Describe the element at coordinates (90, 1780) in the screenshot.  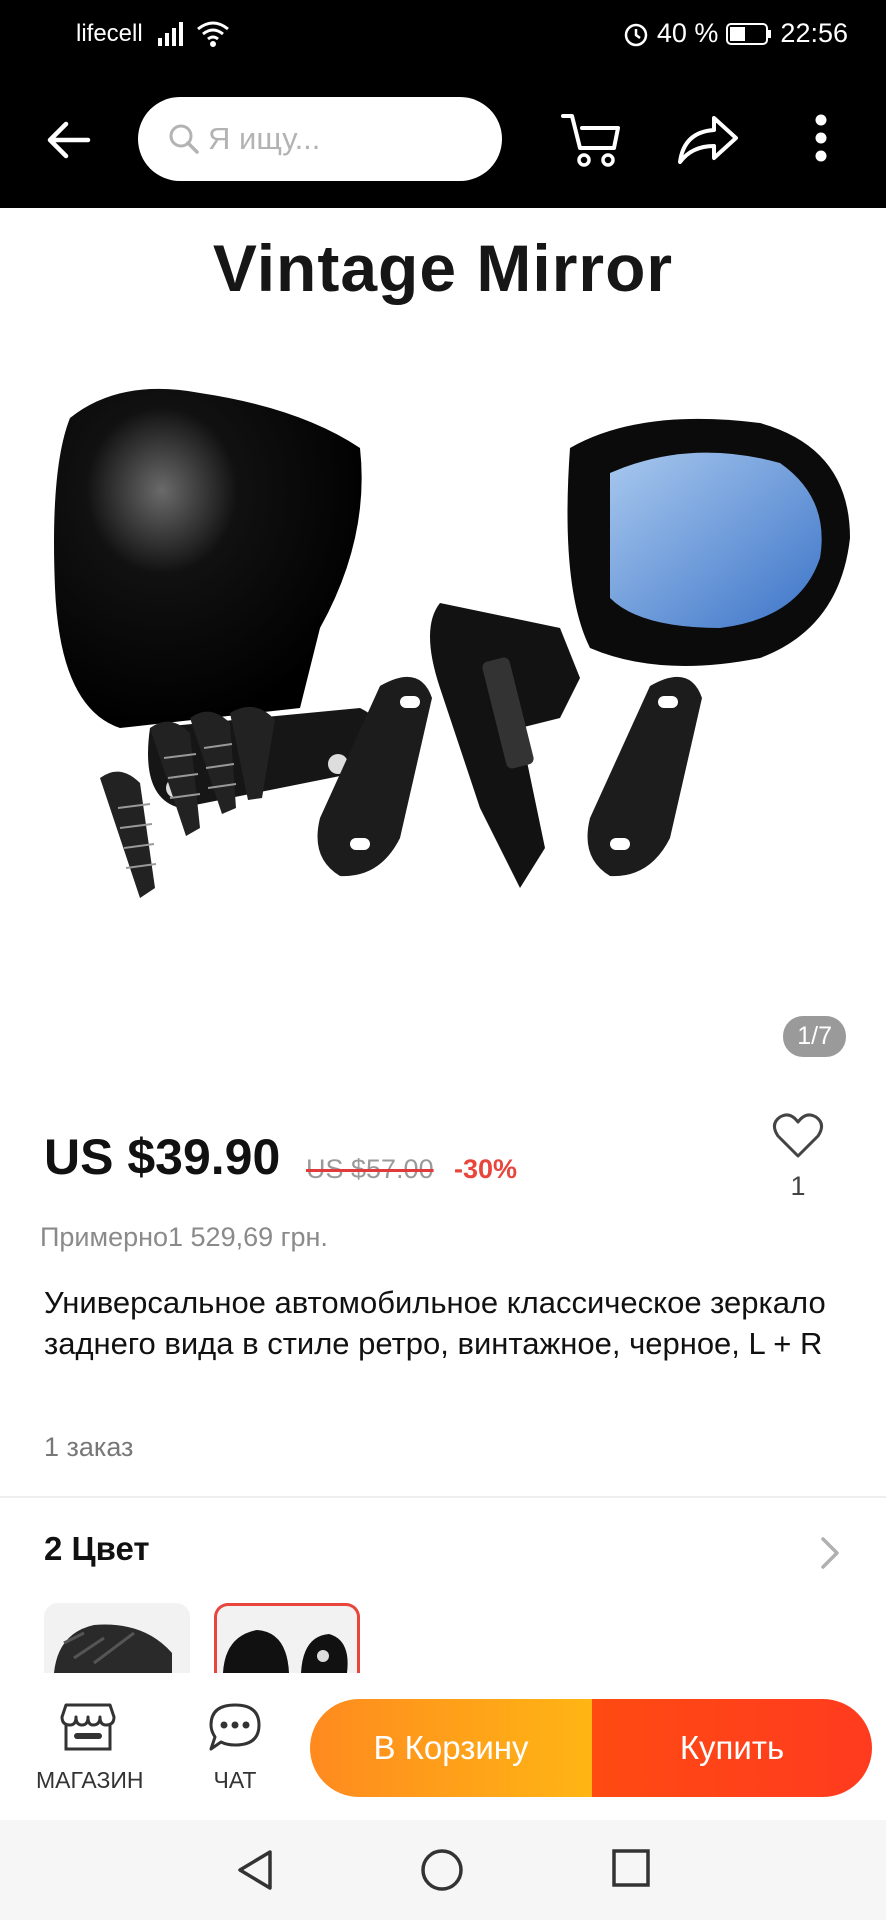
I see `store-label: МАГАЗИН` at that location.